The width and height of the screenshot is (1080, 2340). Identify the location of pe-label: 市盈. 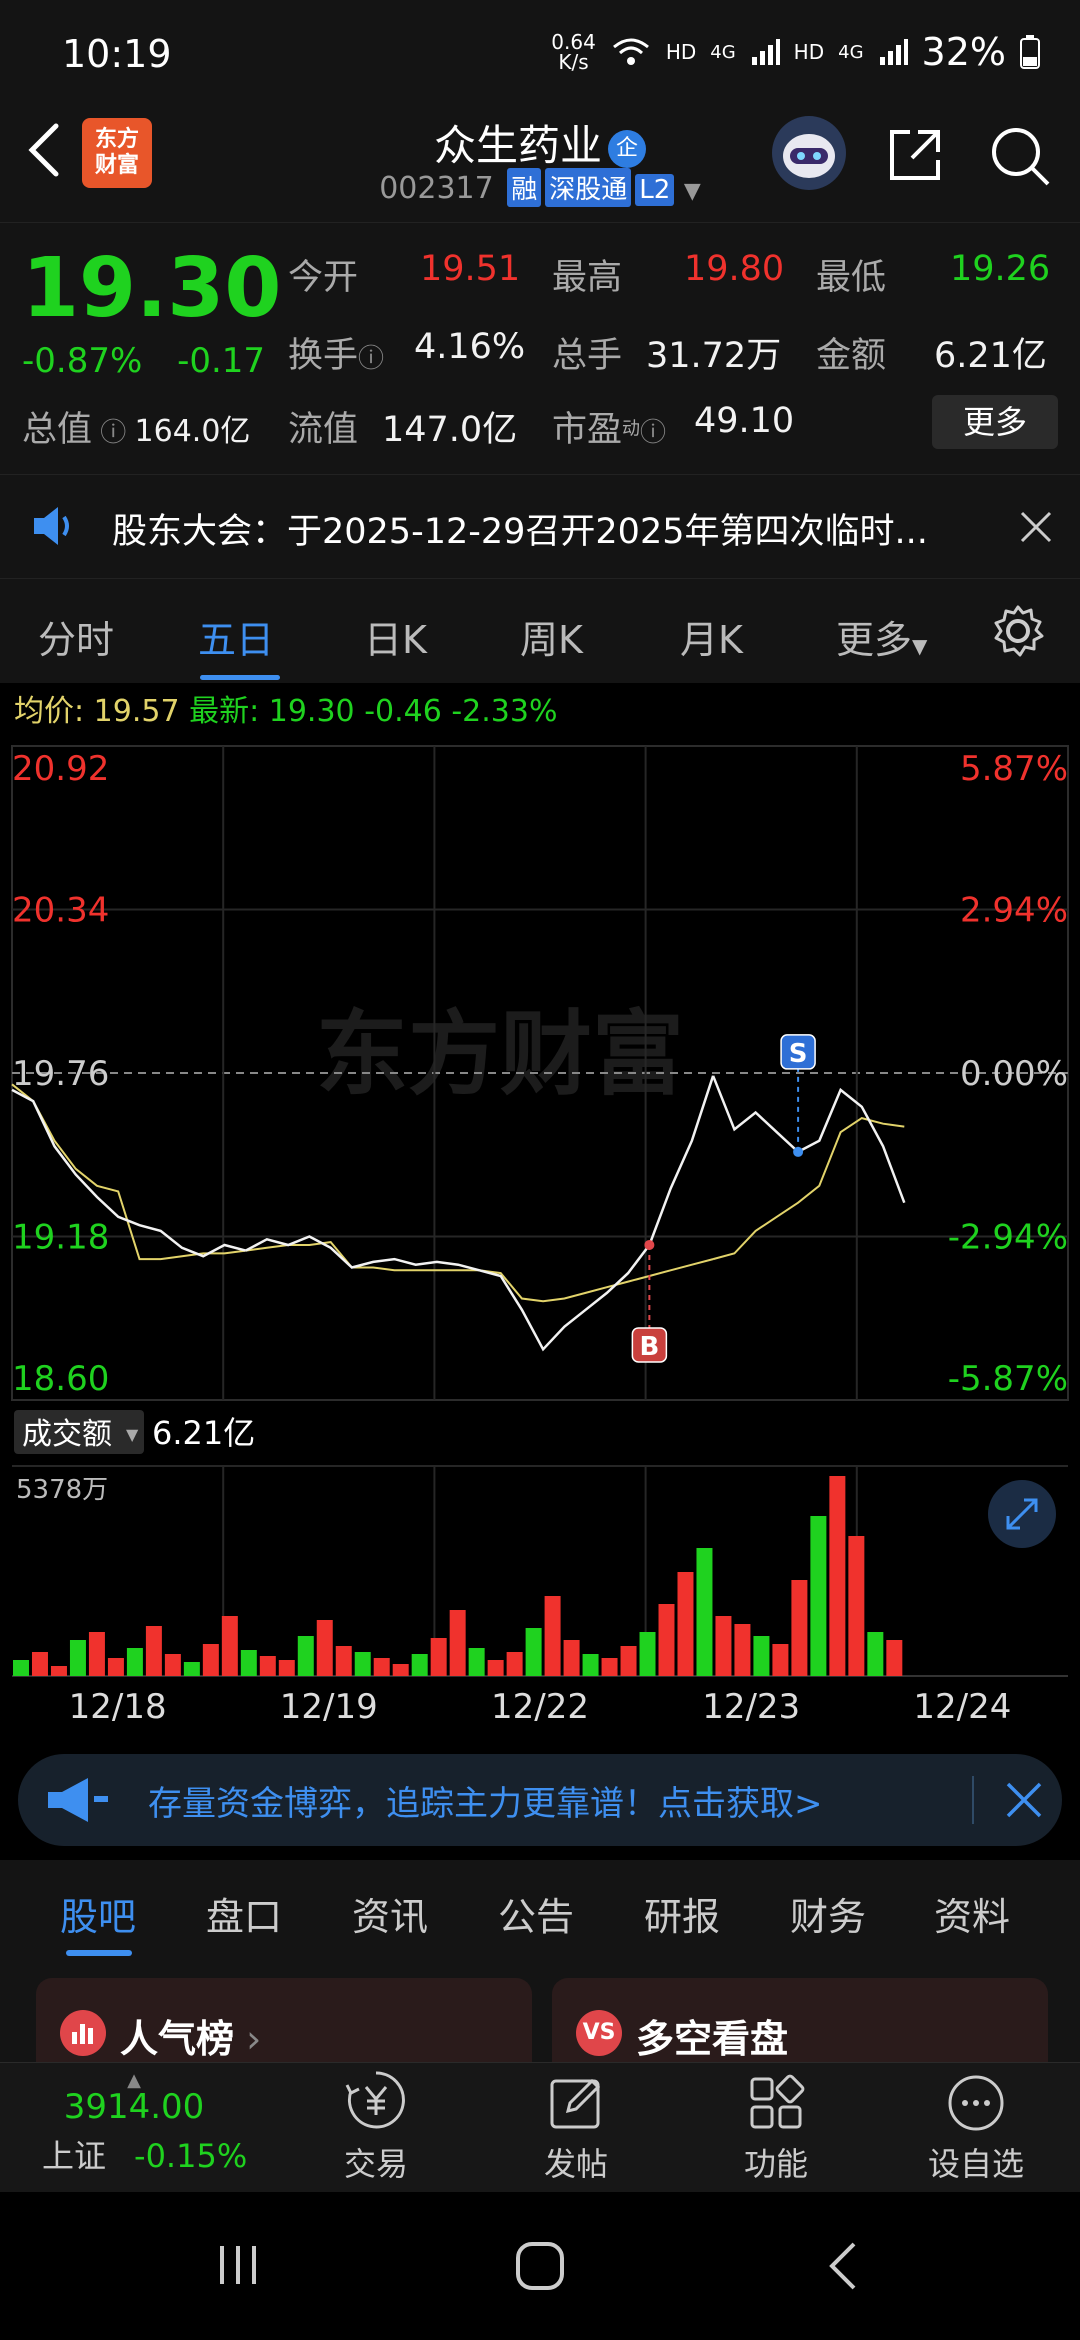
(587, 430).